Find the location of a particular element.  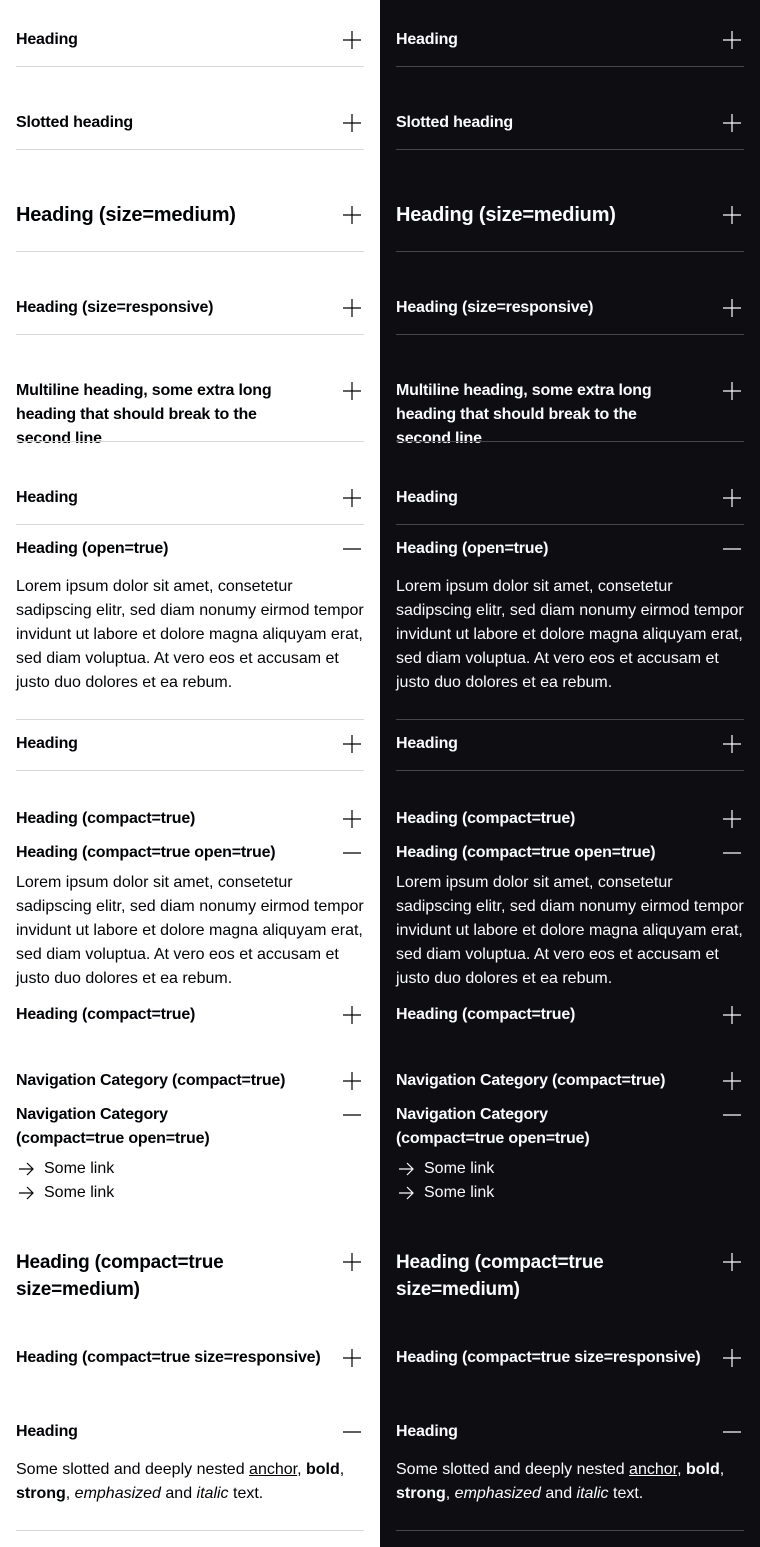

slotted-text: text. is located at coordinates (626, 1493).